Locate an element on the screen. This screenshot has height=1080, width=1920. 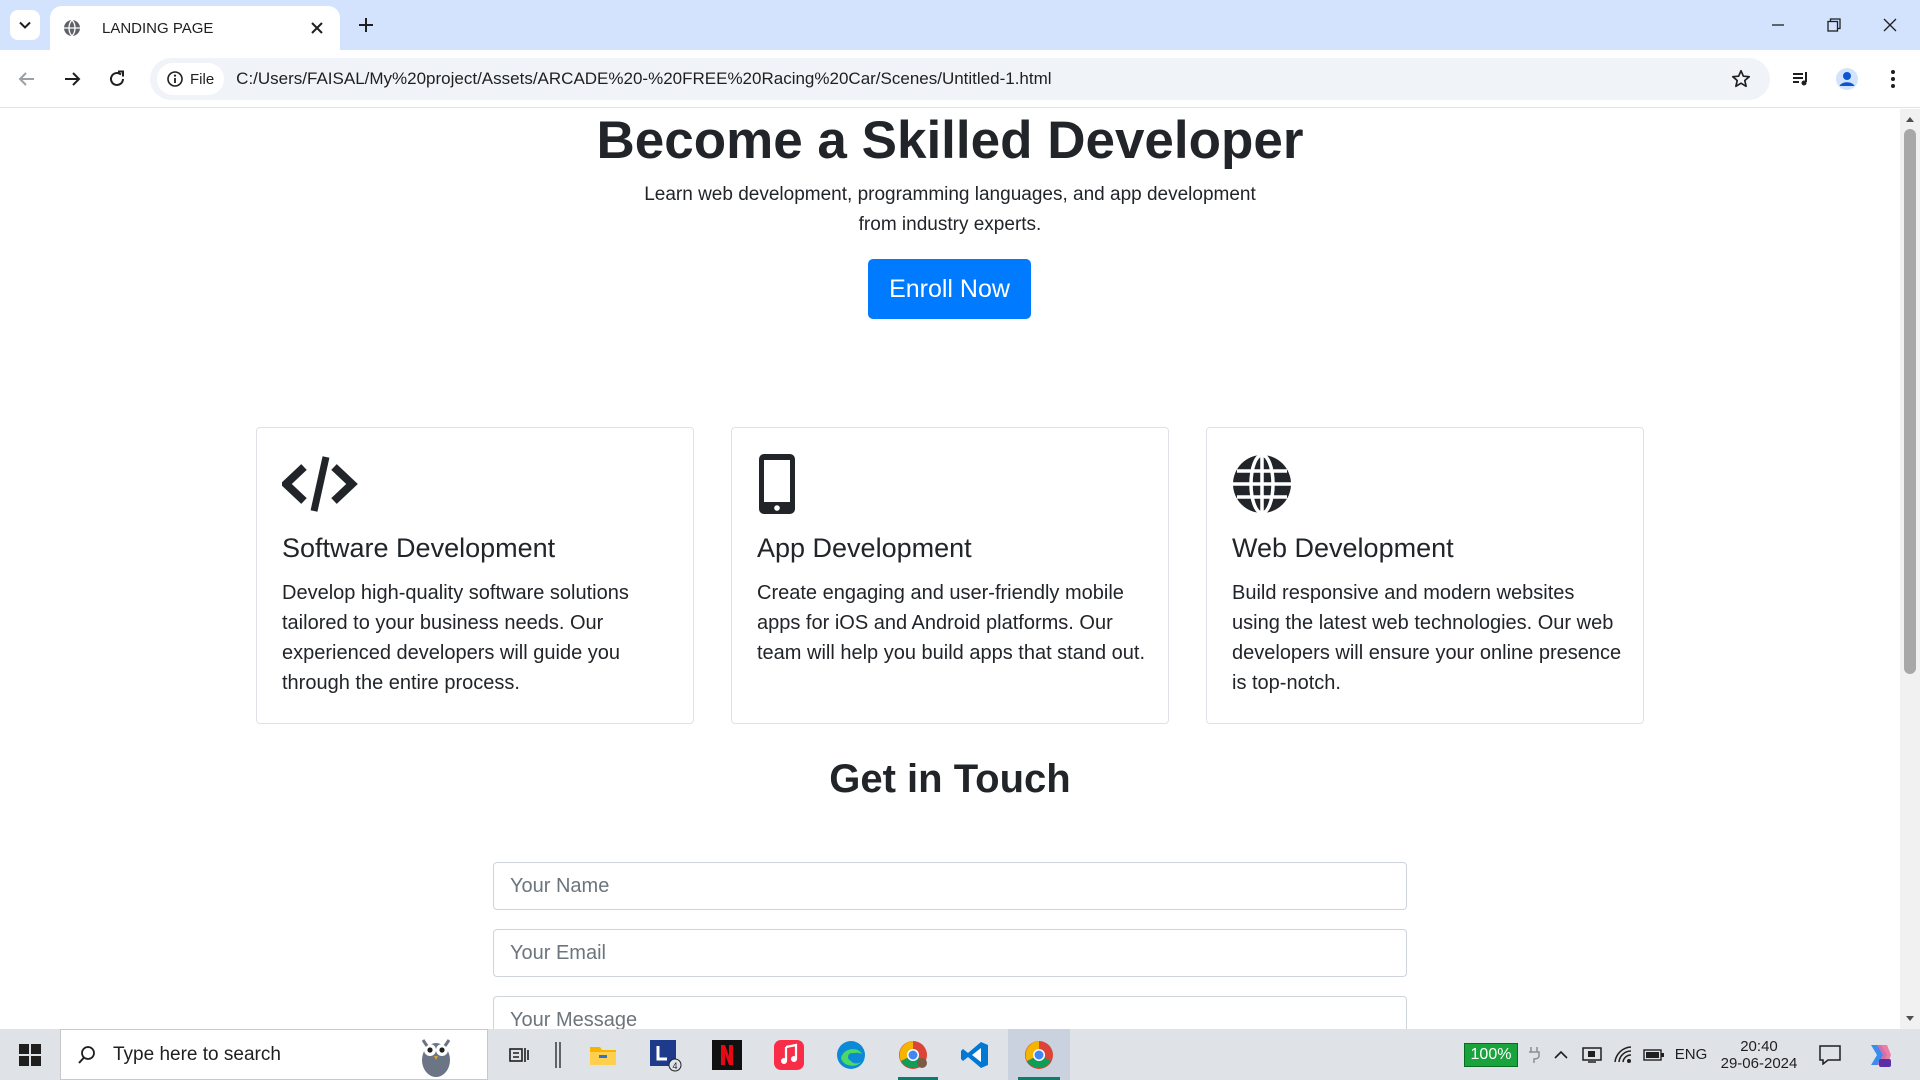
profile-avatar-icon is located at coordinates (1847, 79).